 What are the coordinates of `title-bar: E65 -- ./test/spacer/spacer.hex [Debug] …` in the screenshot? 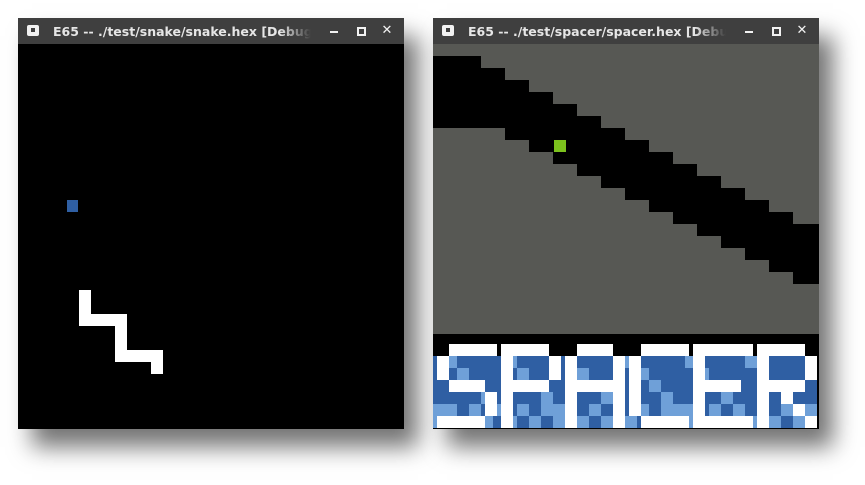 It's located at (626, 31).